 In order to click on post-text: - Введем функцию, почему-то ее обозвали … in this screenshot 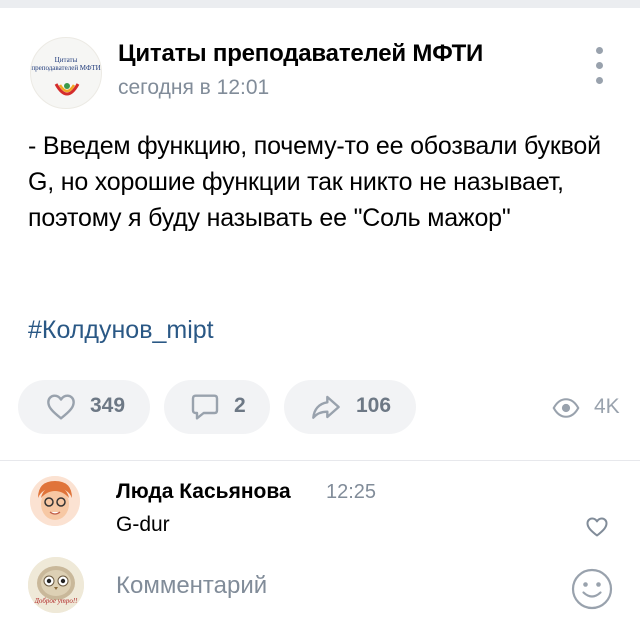, I will do `click(314, 182)`.